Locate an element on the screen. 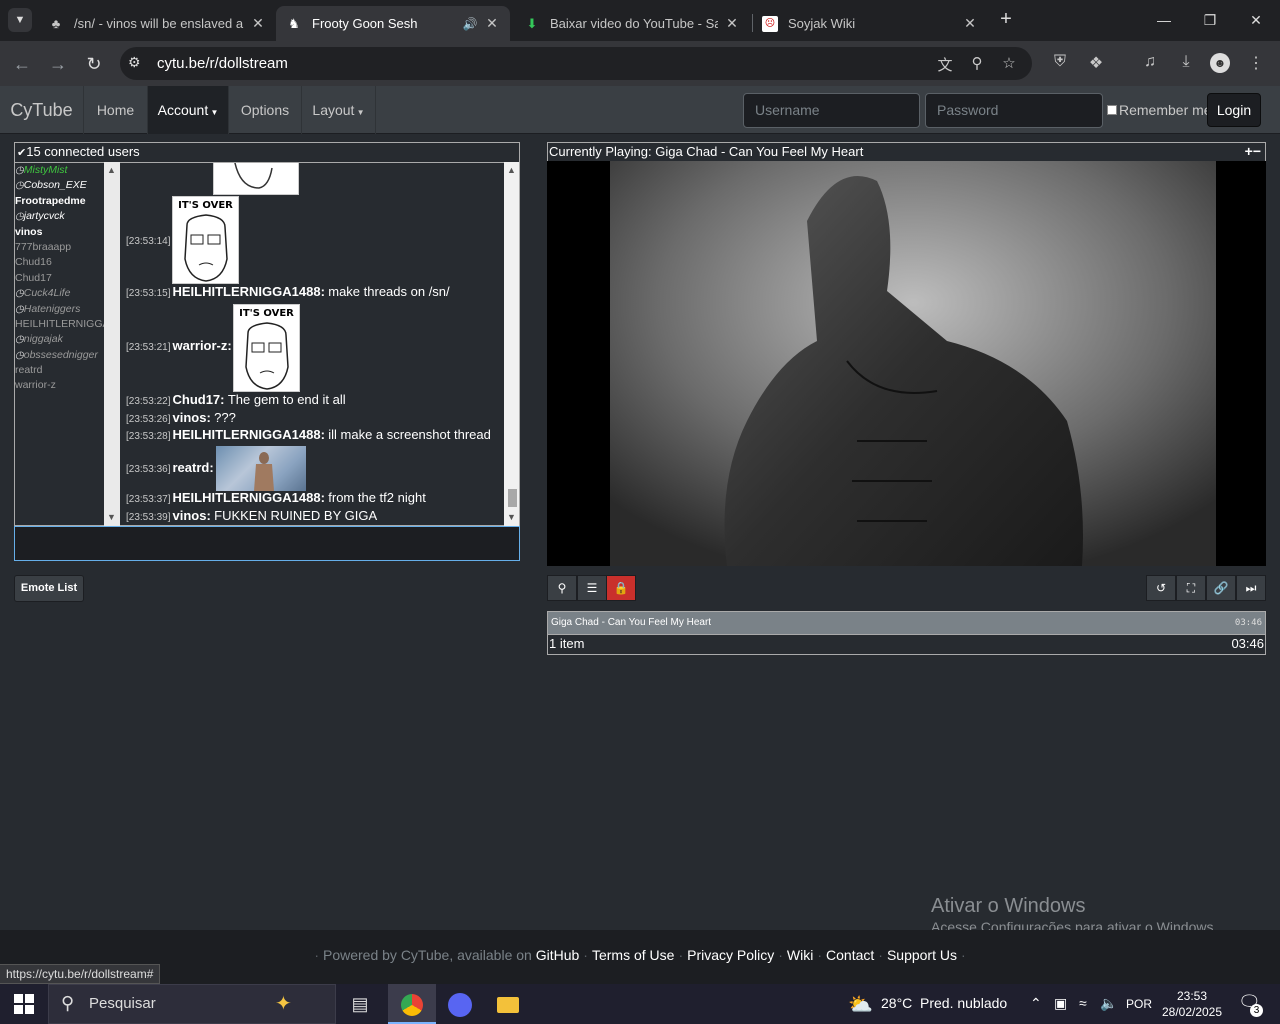 The height and width of the screenshot is (1024, 1280). person-silhouette is located at coordinates (264, 471).